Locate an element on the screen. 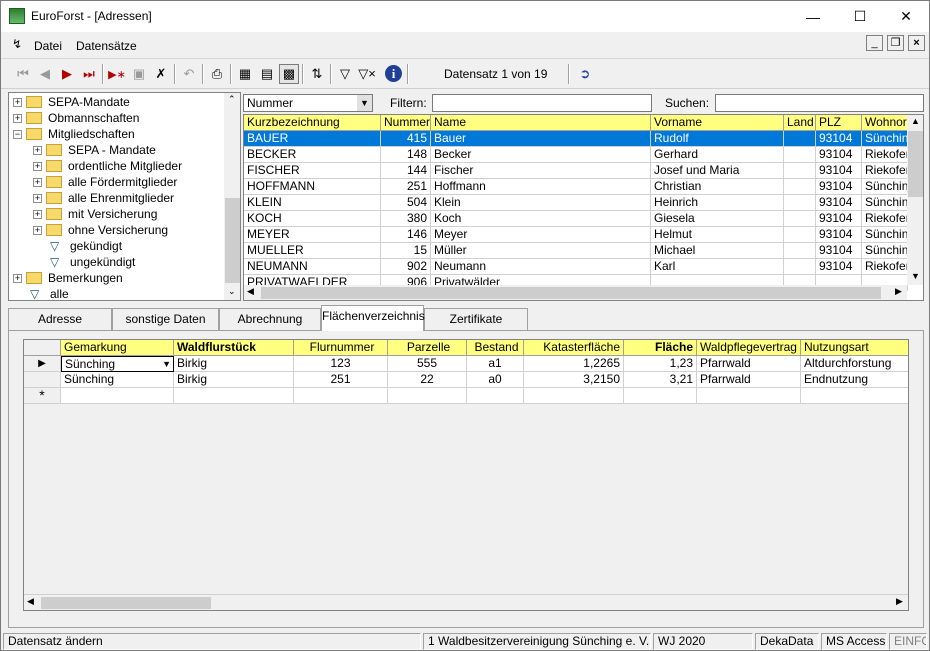 The image size is (930, 651). mdi-restore-button: ❐ is located at coordinates (895, 43).